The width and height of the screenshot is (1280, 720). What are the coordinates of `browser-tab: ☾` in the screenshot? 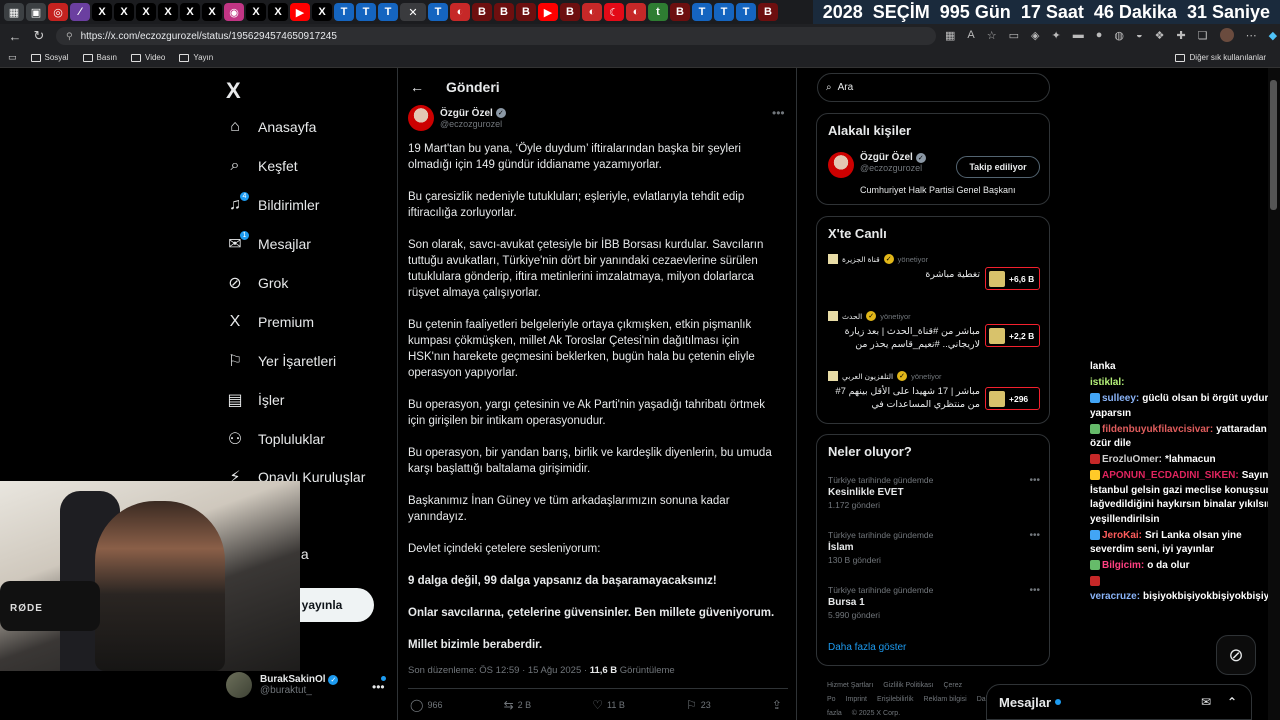 It's located at (614, 12).